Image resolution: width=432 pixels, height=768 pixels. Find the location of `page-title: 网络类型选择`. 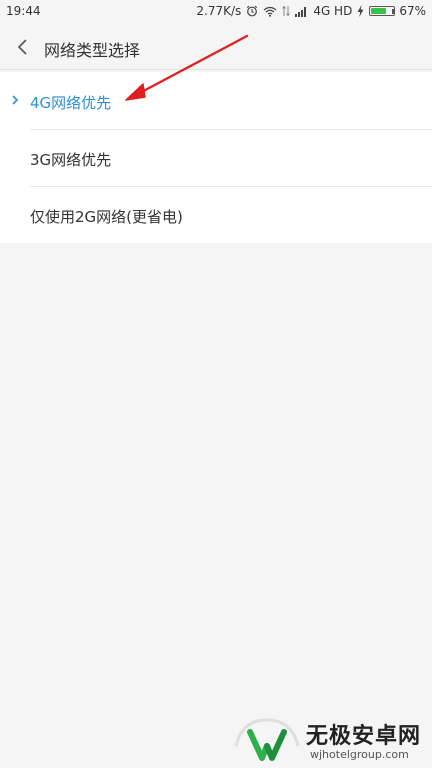

page-title: 网络类型选择 is located at coordinates (92, 50).